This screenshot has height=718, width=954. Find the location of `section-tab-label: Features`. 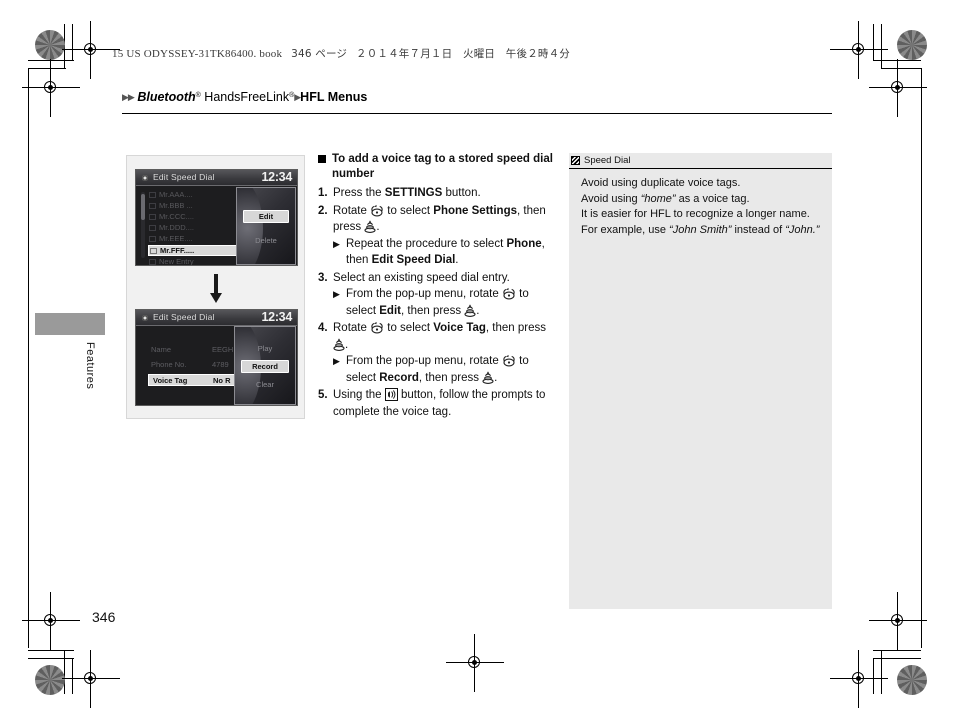

section-tab-label: Features is located at coordinates (90, 366).